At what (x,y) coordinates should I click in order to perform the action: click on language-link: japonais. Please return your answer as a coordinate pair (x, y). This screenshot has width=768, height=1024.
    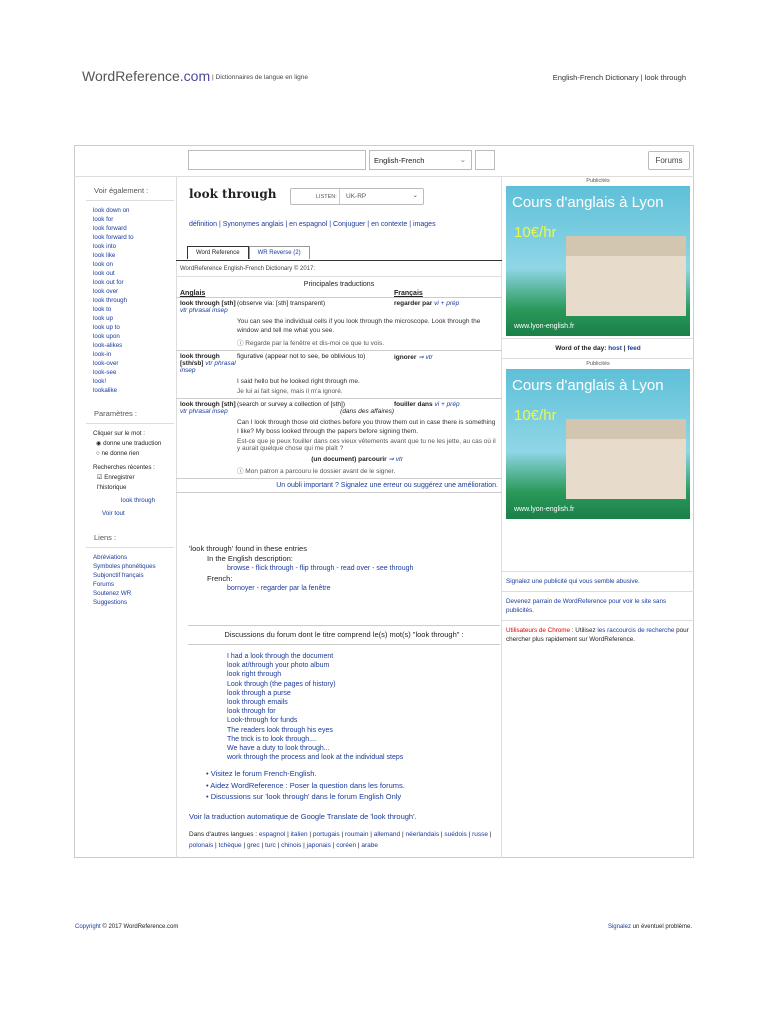
    Looking at the image, I should click on (319, 845).